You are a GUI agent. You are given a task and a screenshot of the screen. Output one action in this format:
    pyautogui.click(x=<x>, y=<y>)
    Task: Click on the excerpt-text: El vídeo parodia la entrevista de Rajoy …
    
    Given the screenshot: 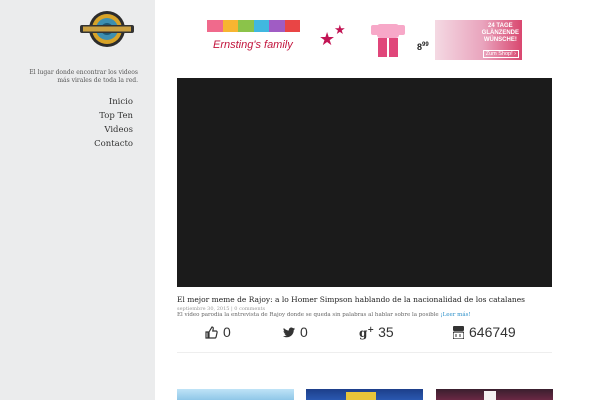 What is the action you would take?
    pyautogui.click(x=308, y=315)
    